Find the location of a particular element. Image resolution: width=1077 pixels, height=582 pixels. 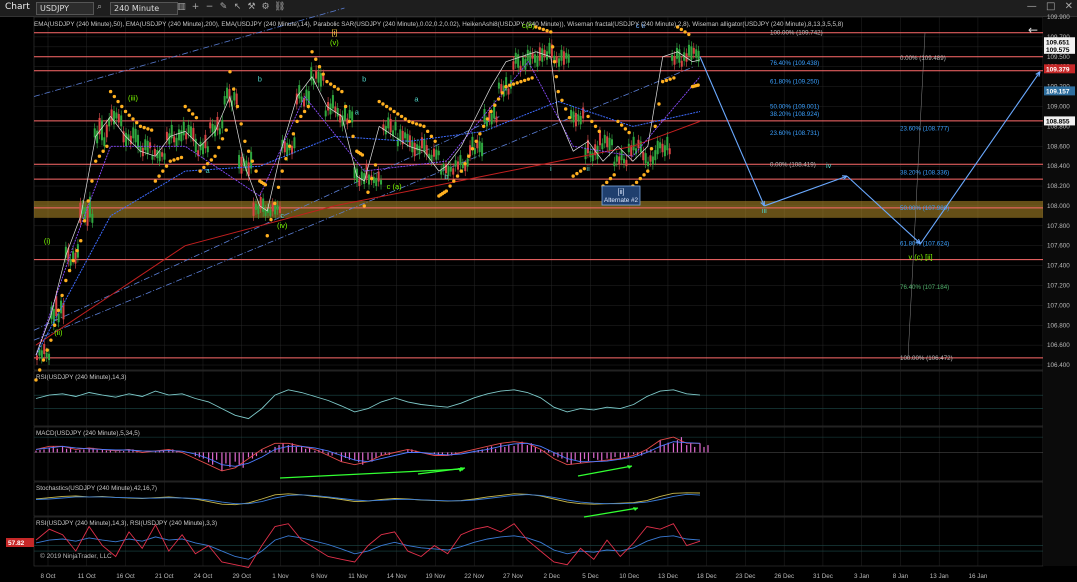

price-tick: 108.200 is located at coordinates (1058, 186).